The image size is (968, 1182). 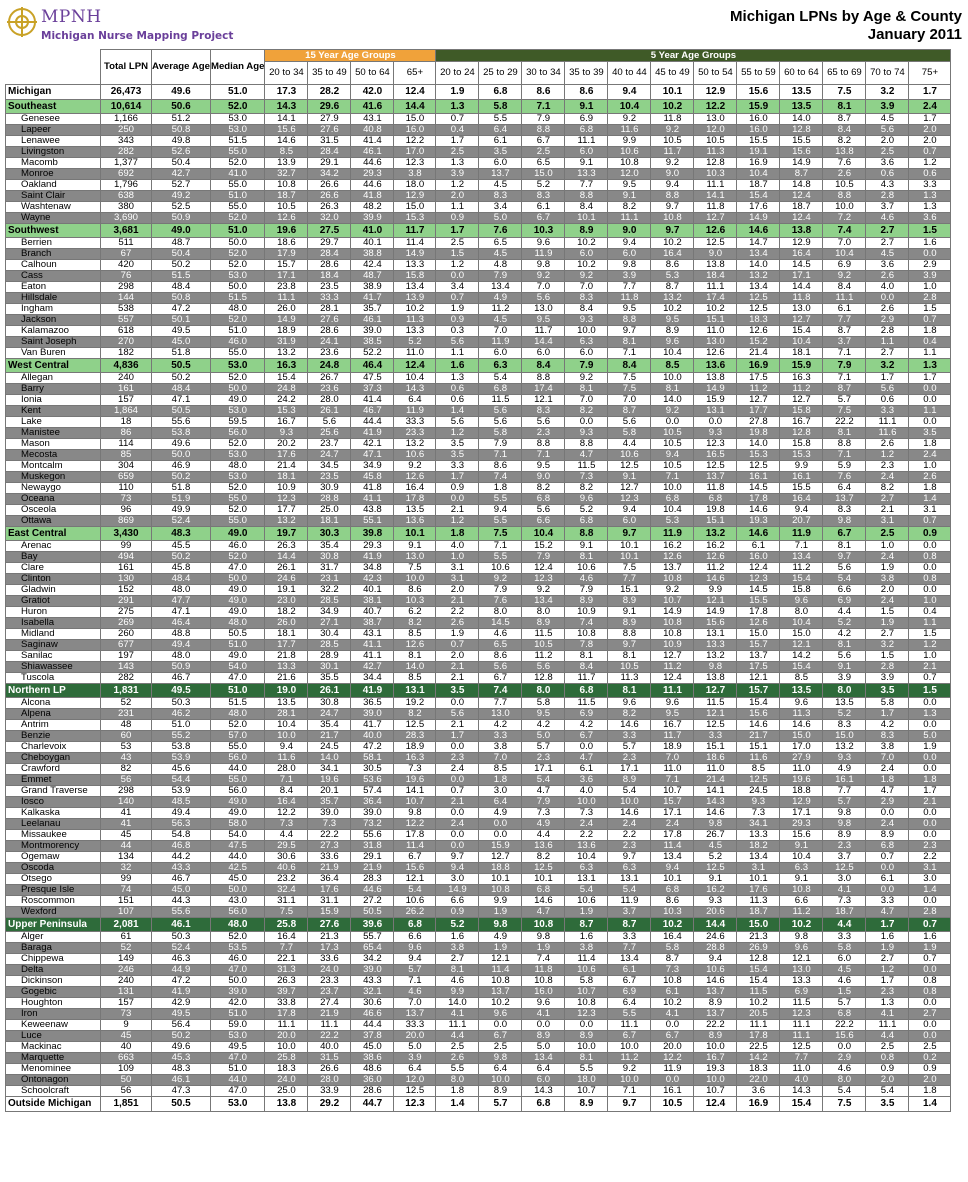 I want to click on cell: 14.3, so click(x=543, y=1091).